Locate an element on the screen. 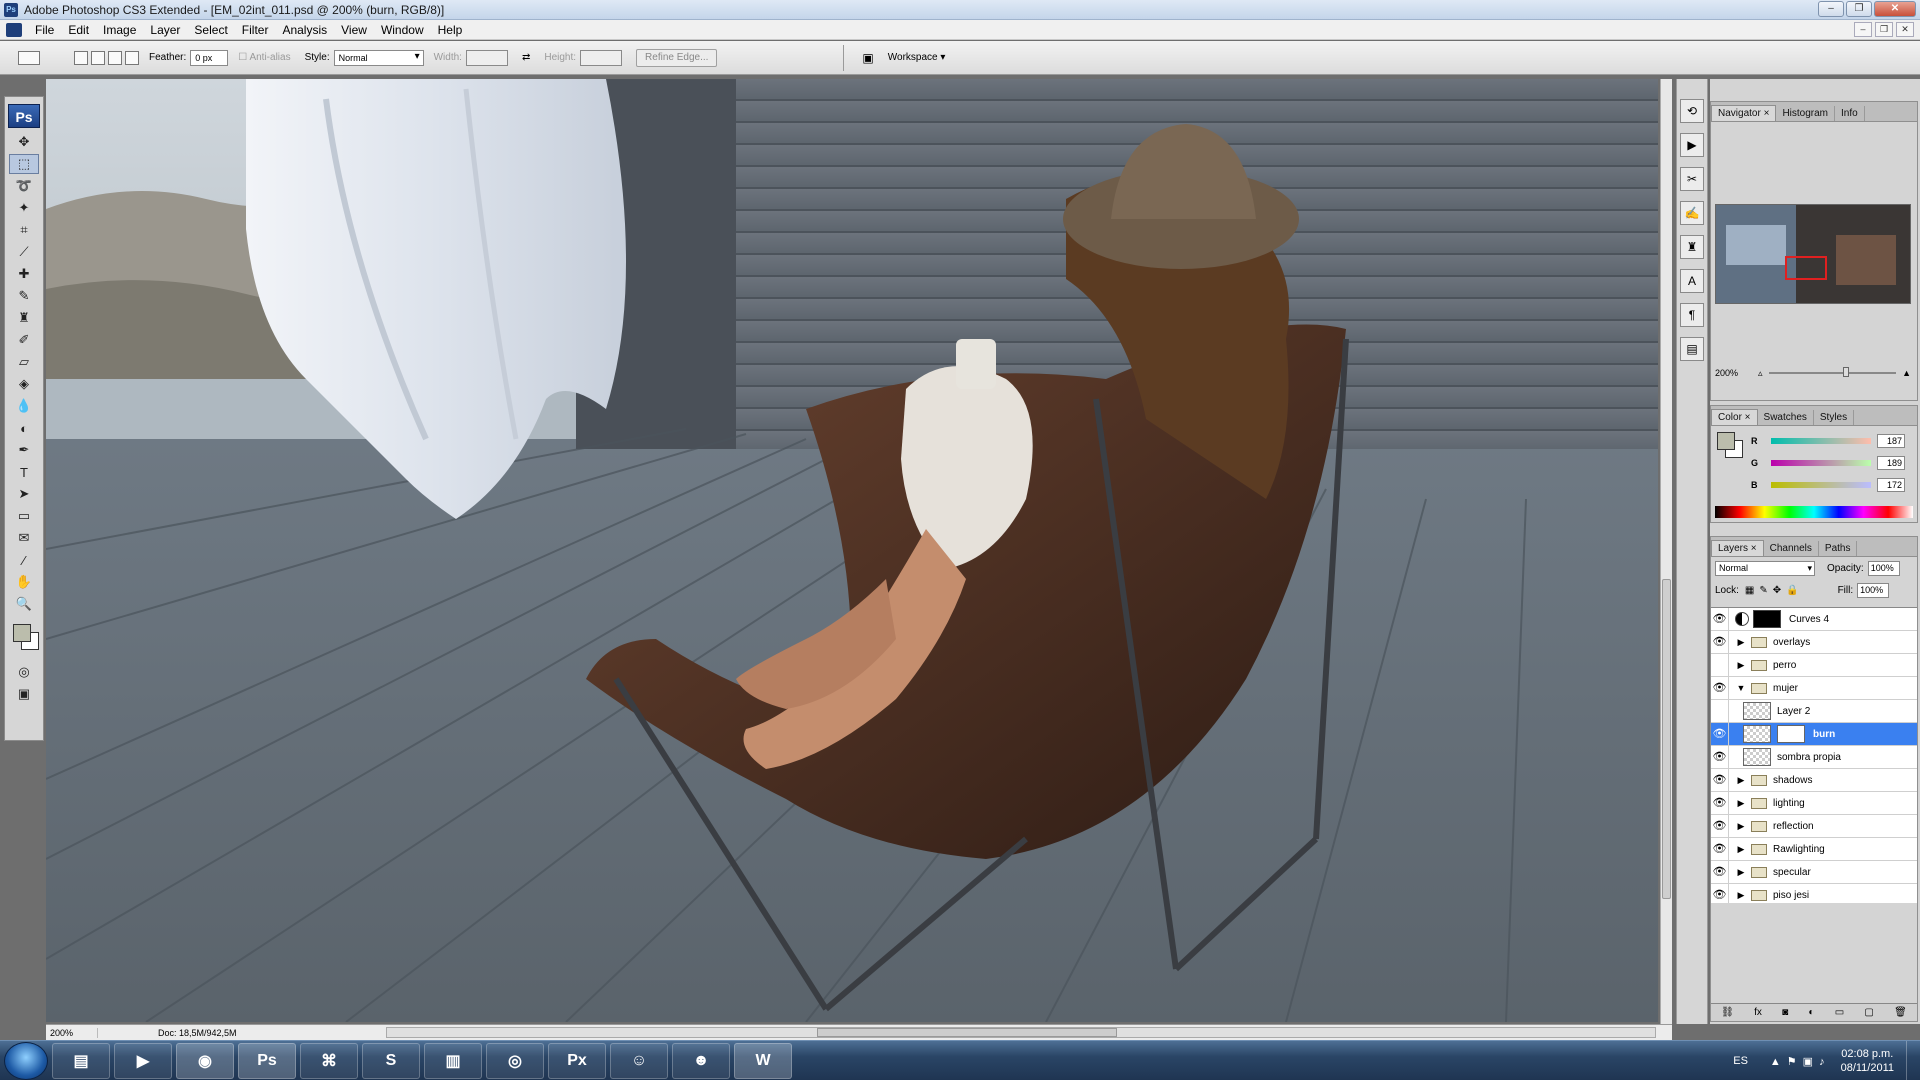  paint-bucket-icon: ◈ is located at coordinates (24, 384).